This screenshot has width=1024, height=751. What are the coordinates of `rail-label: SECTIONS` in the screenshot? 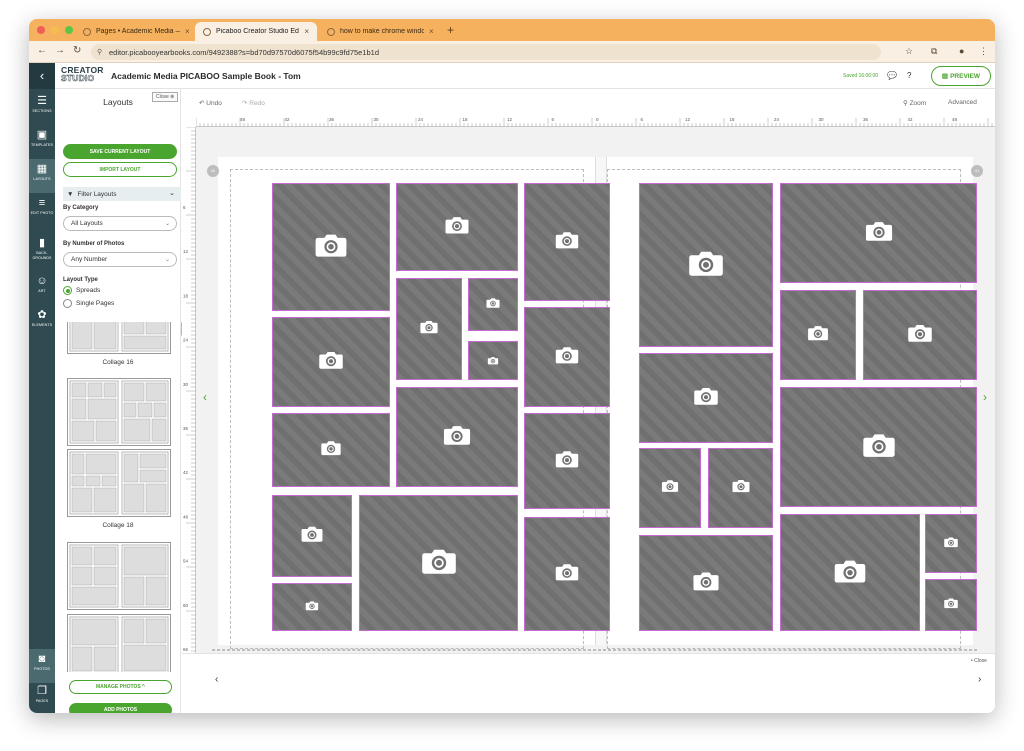 It's located at (42, 111).